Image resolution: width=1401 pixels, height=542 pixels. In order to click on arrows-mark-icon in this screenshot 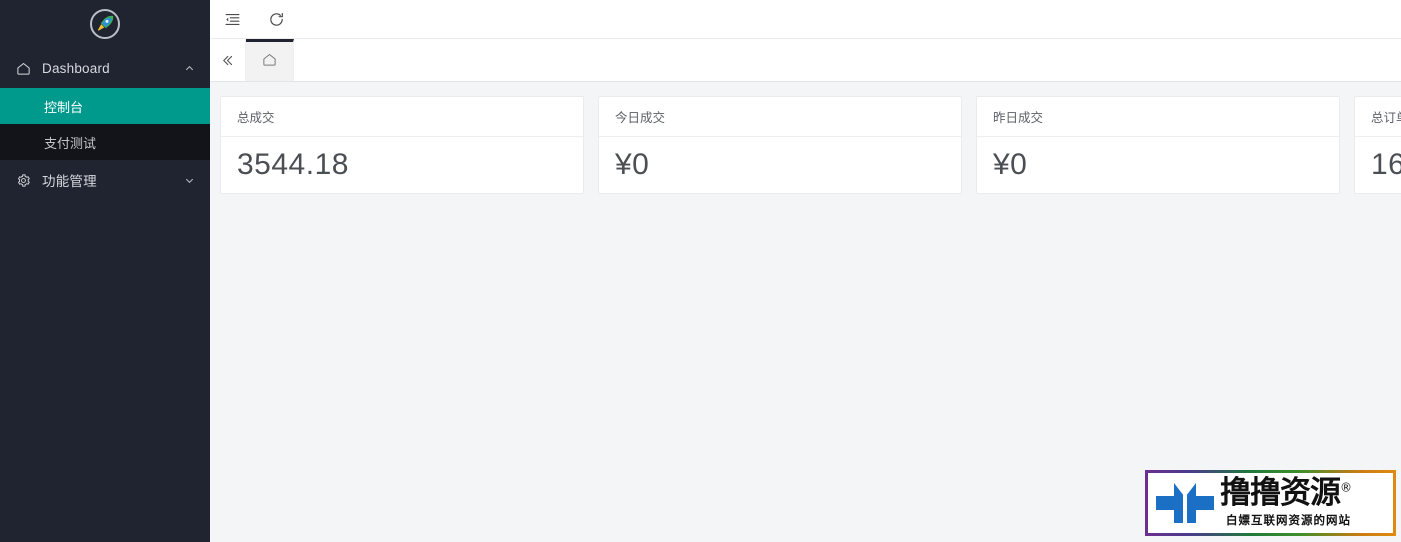, I will do `click(1185, 503)`.